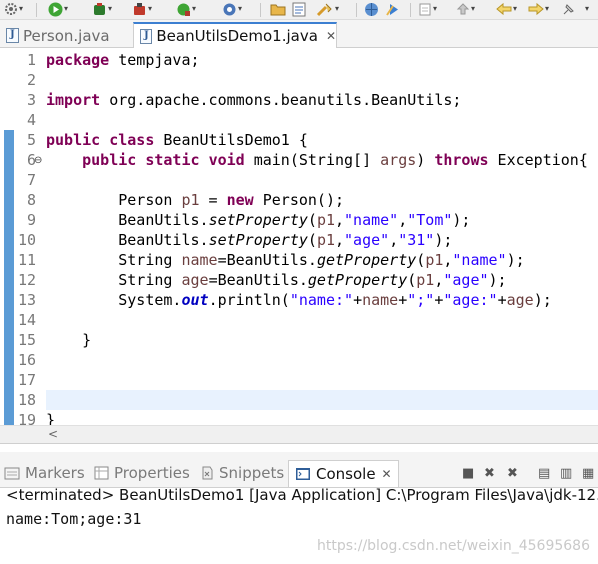 The width and height of the screenshot is (598, 564). What do you see at coordinates (26, 418) in the screenshot?
I see `line-number: 19` at bounding box center [26, 418].